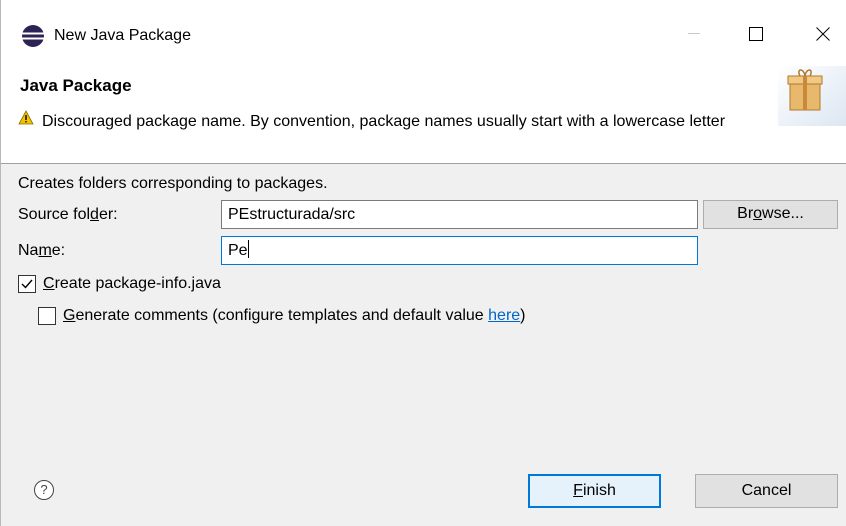 Image resolution: width=846 pixels, height=526 pixels. I want to click on maximize-icon, so click(756, 34).